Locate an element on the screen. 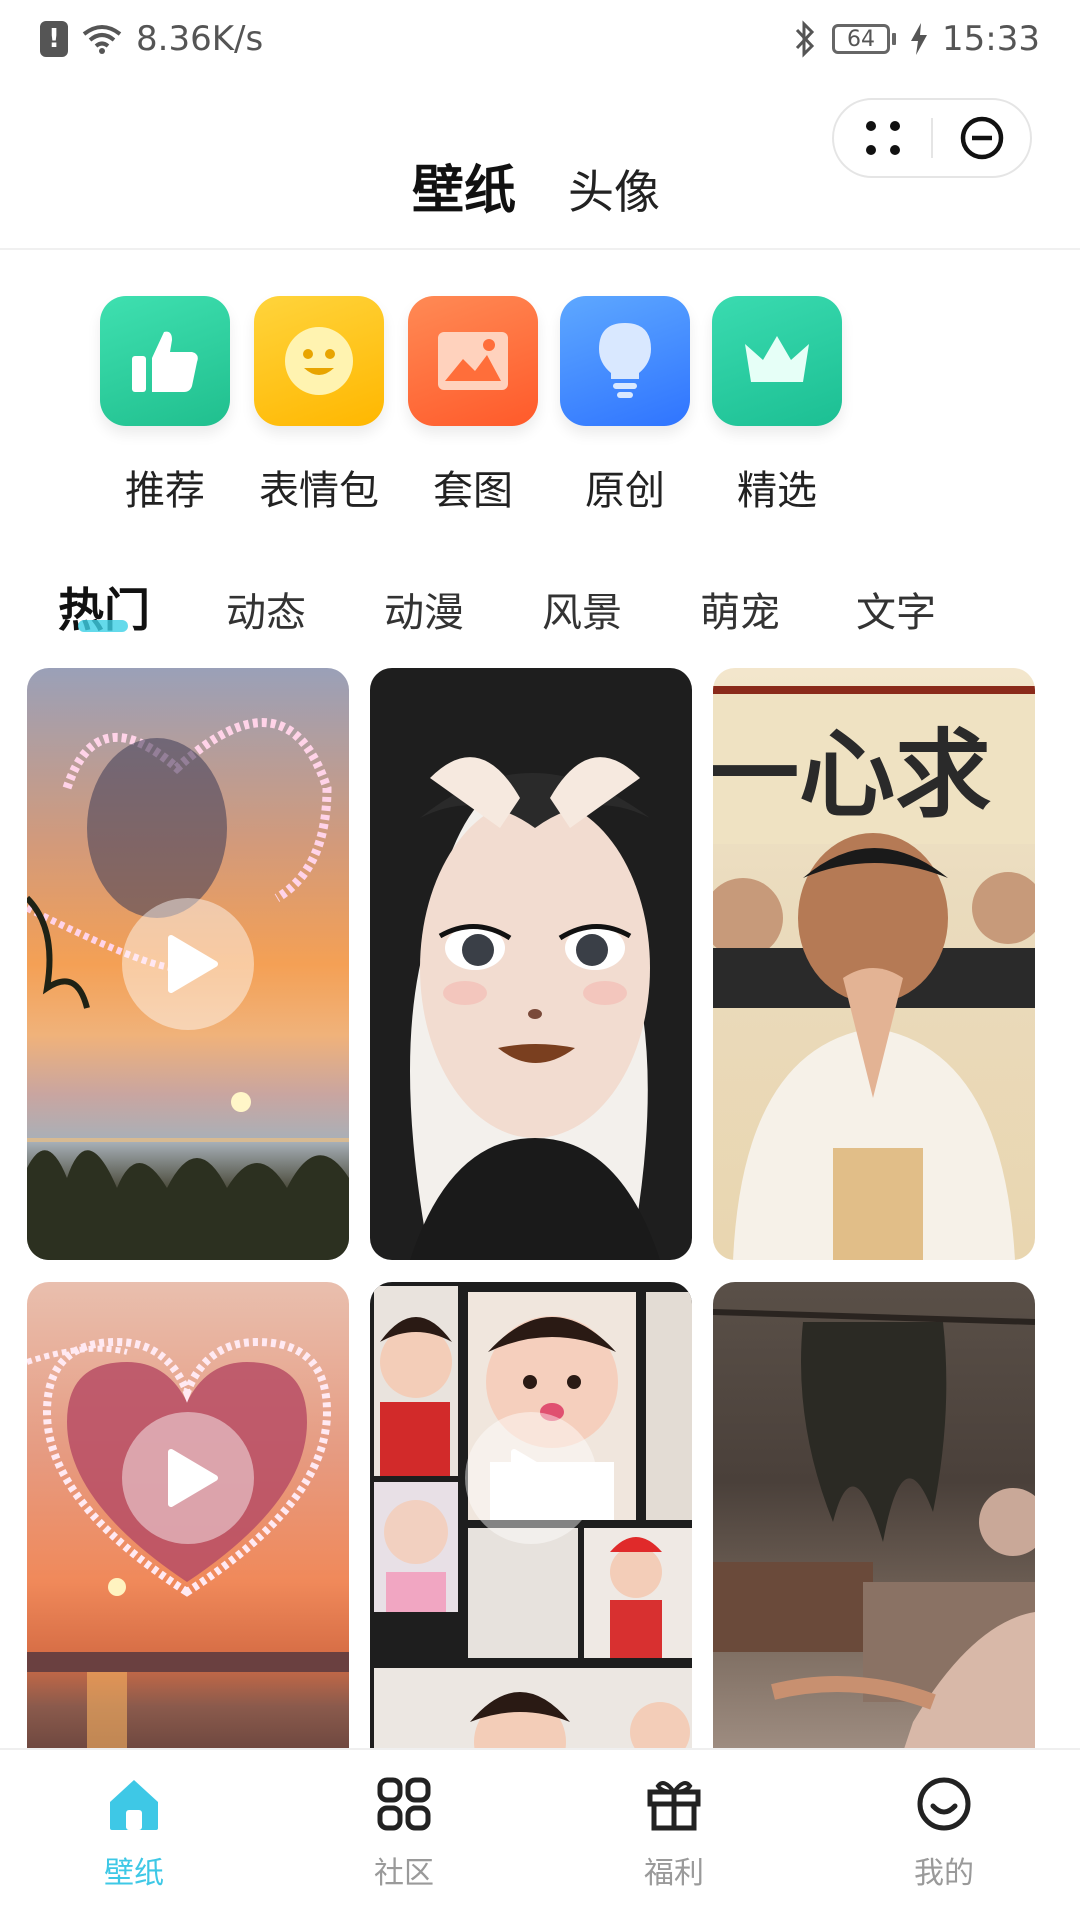  lightbulb-icon is located at coordinates (625, 361).